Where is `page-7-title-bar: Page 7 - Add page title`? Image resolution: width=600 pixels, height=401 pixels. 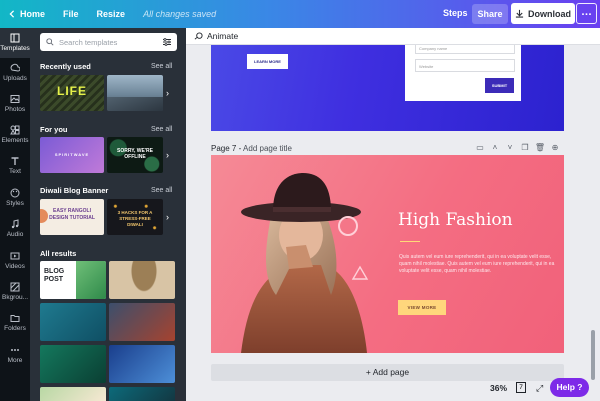
page-7-title-bar: Page 7 - Add page title is located at coordinates (251, 148).